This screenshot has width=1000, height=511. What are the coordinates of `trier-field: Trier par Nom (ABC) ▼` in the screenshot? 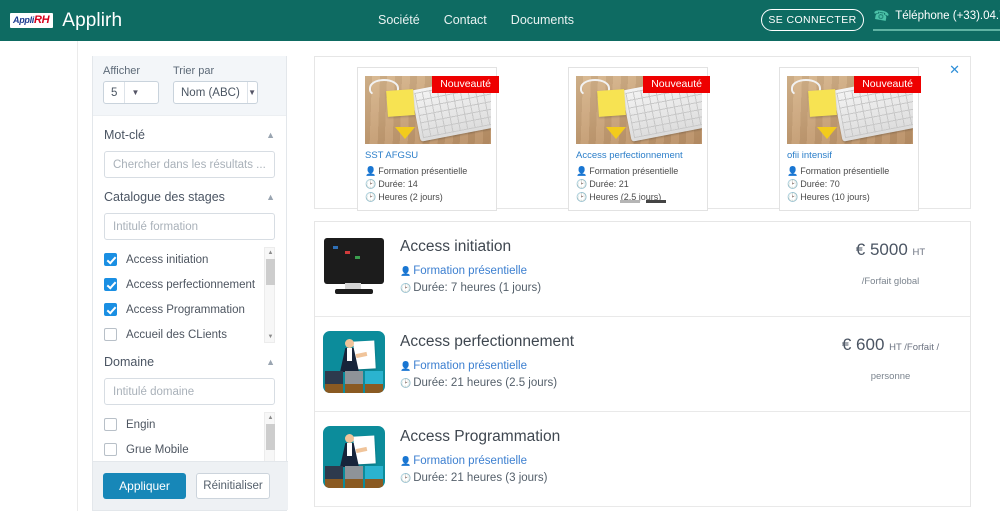 It's located at (215, 84).